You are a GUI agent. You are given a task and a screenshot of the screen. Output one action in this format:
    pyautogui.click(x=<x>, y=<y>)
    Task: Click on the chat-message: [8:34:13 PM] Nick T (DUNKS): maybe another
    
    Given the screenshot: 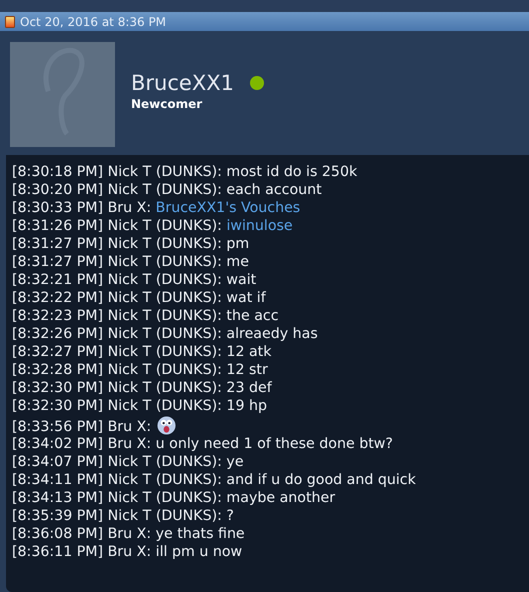 What is the action you would take?
    pyautogui.click(x=174, y=498)
    